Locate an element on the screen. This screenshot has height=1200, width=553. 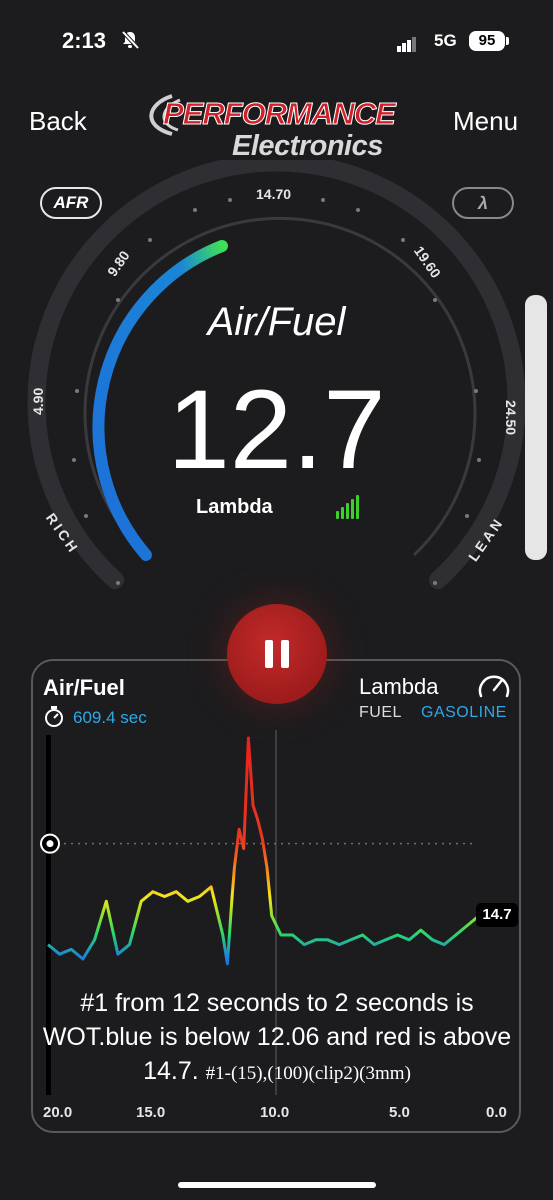
battery-tip is located at coordinates (507, 41).